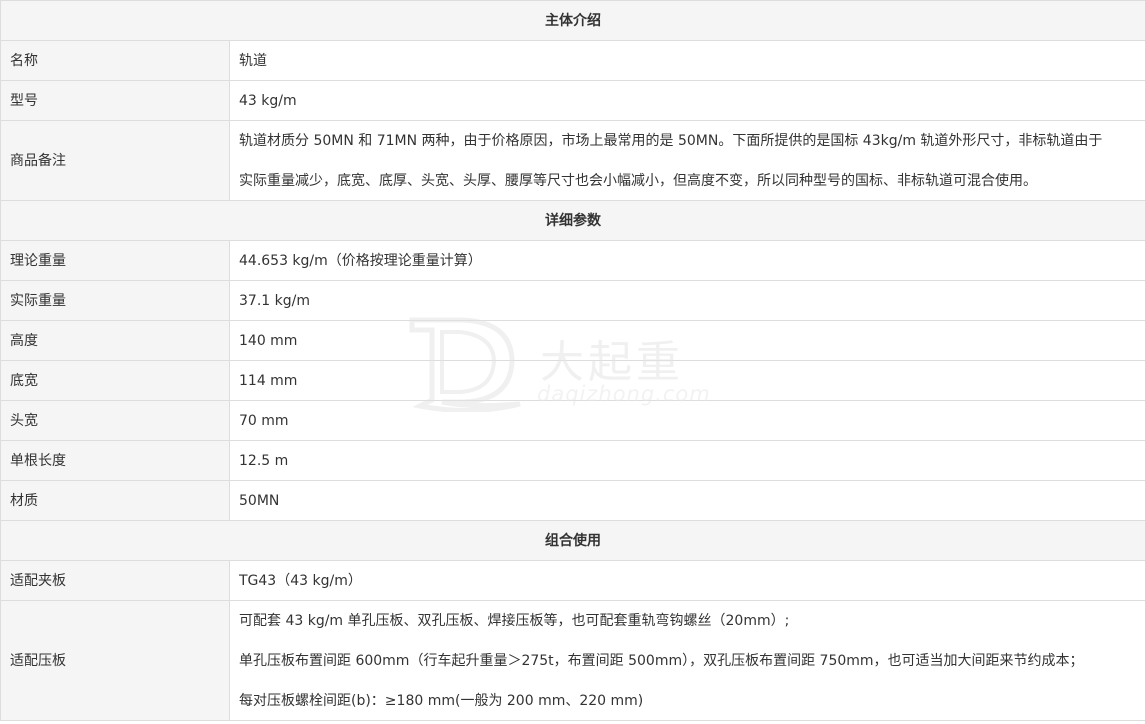  Describe the element at coordinates (687, 420) in the screenshot. I see `row-value: 70 mm` at that location.